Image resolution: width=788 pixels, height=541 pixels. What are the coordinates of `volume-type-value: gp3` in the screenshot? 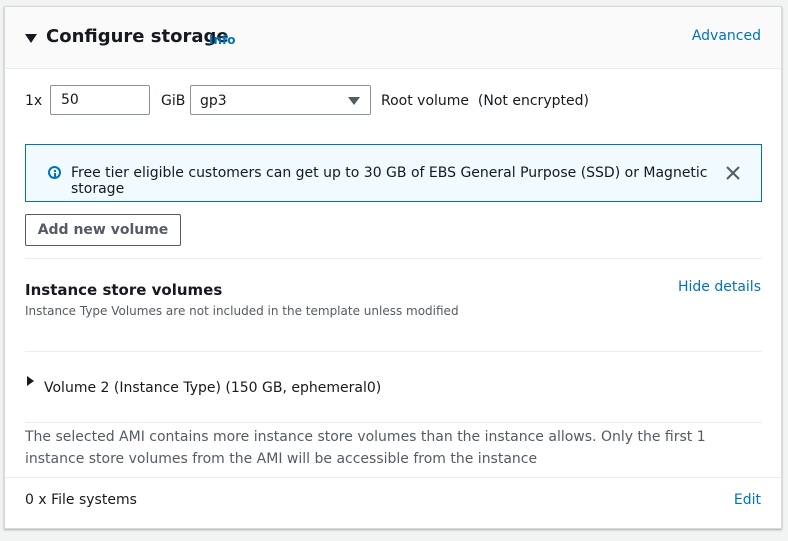 It's located at (213, 101).